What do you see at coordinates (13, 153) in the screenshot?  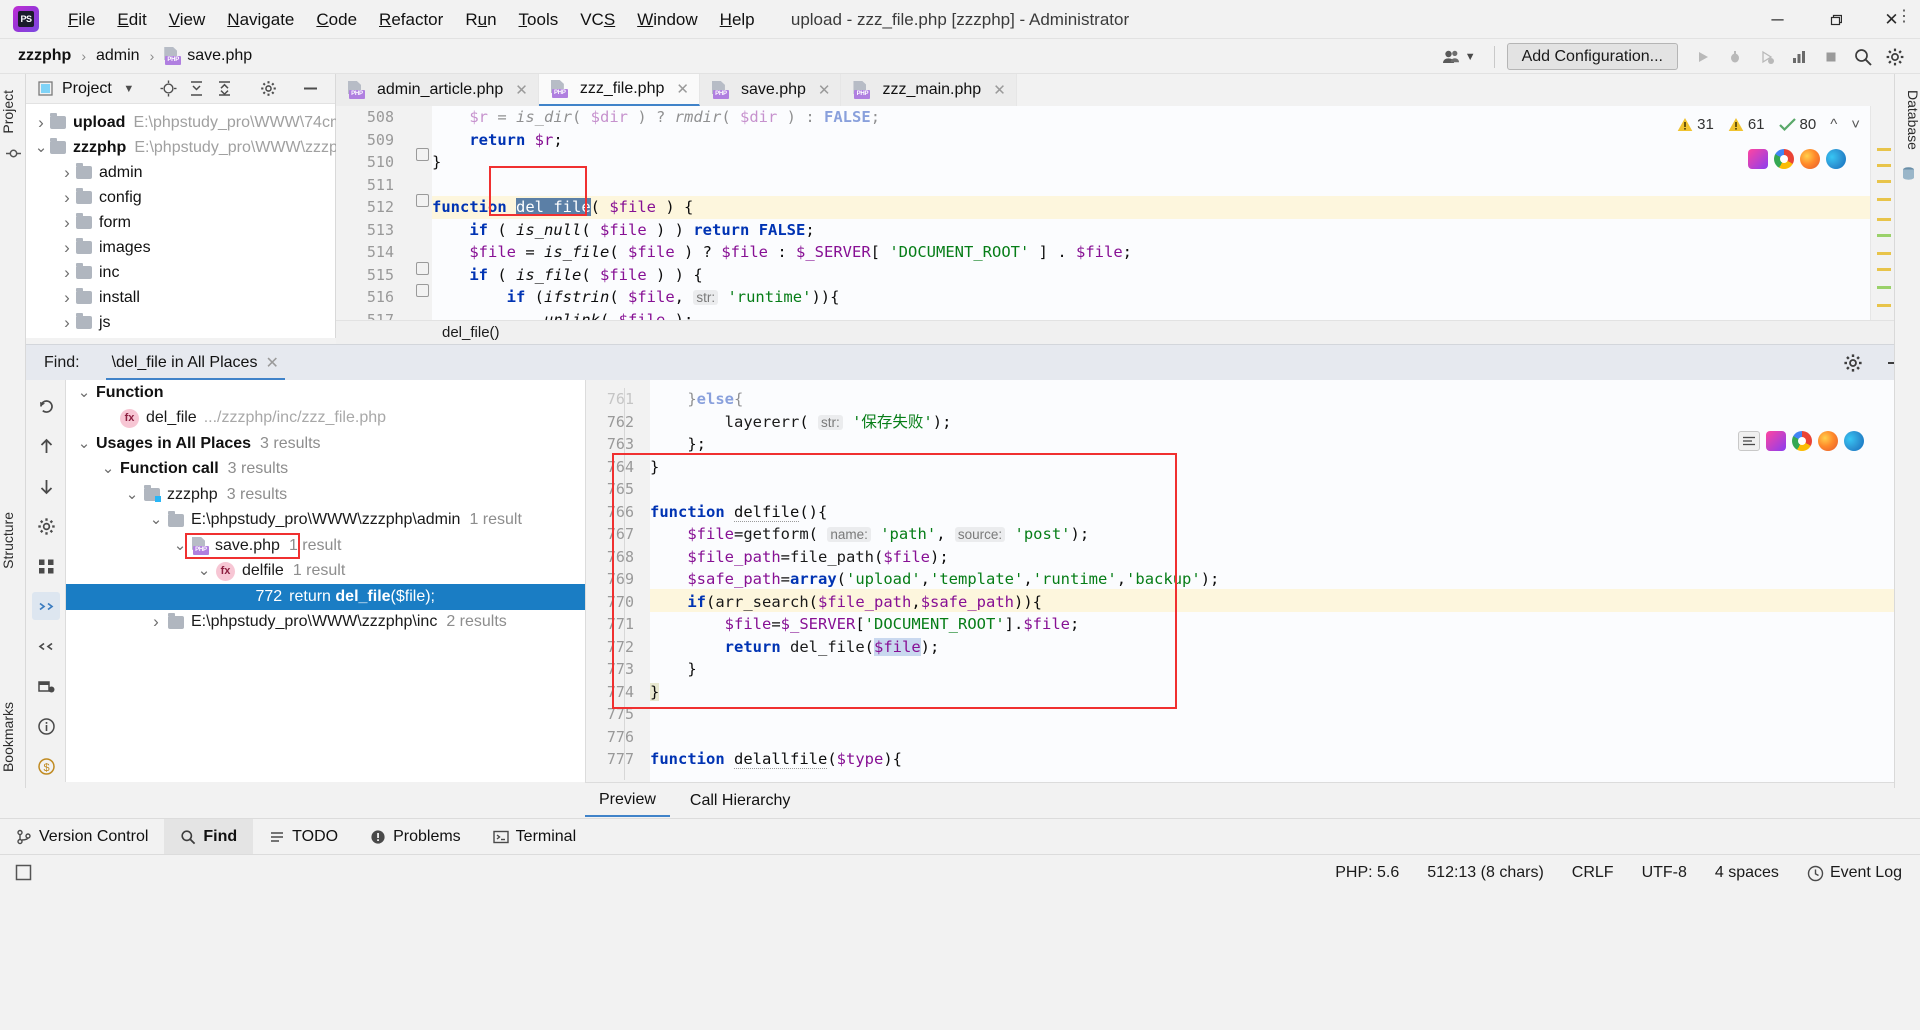 I see `commit-icon` at bounding box center [13, 153].